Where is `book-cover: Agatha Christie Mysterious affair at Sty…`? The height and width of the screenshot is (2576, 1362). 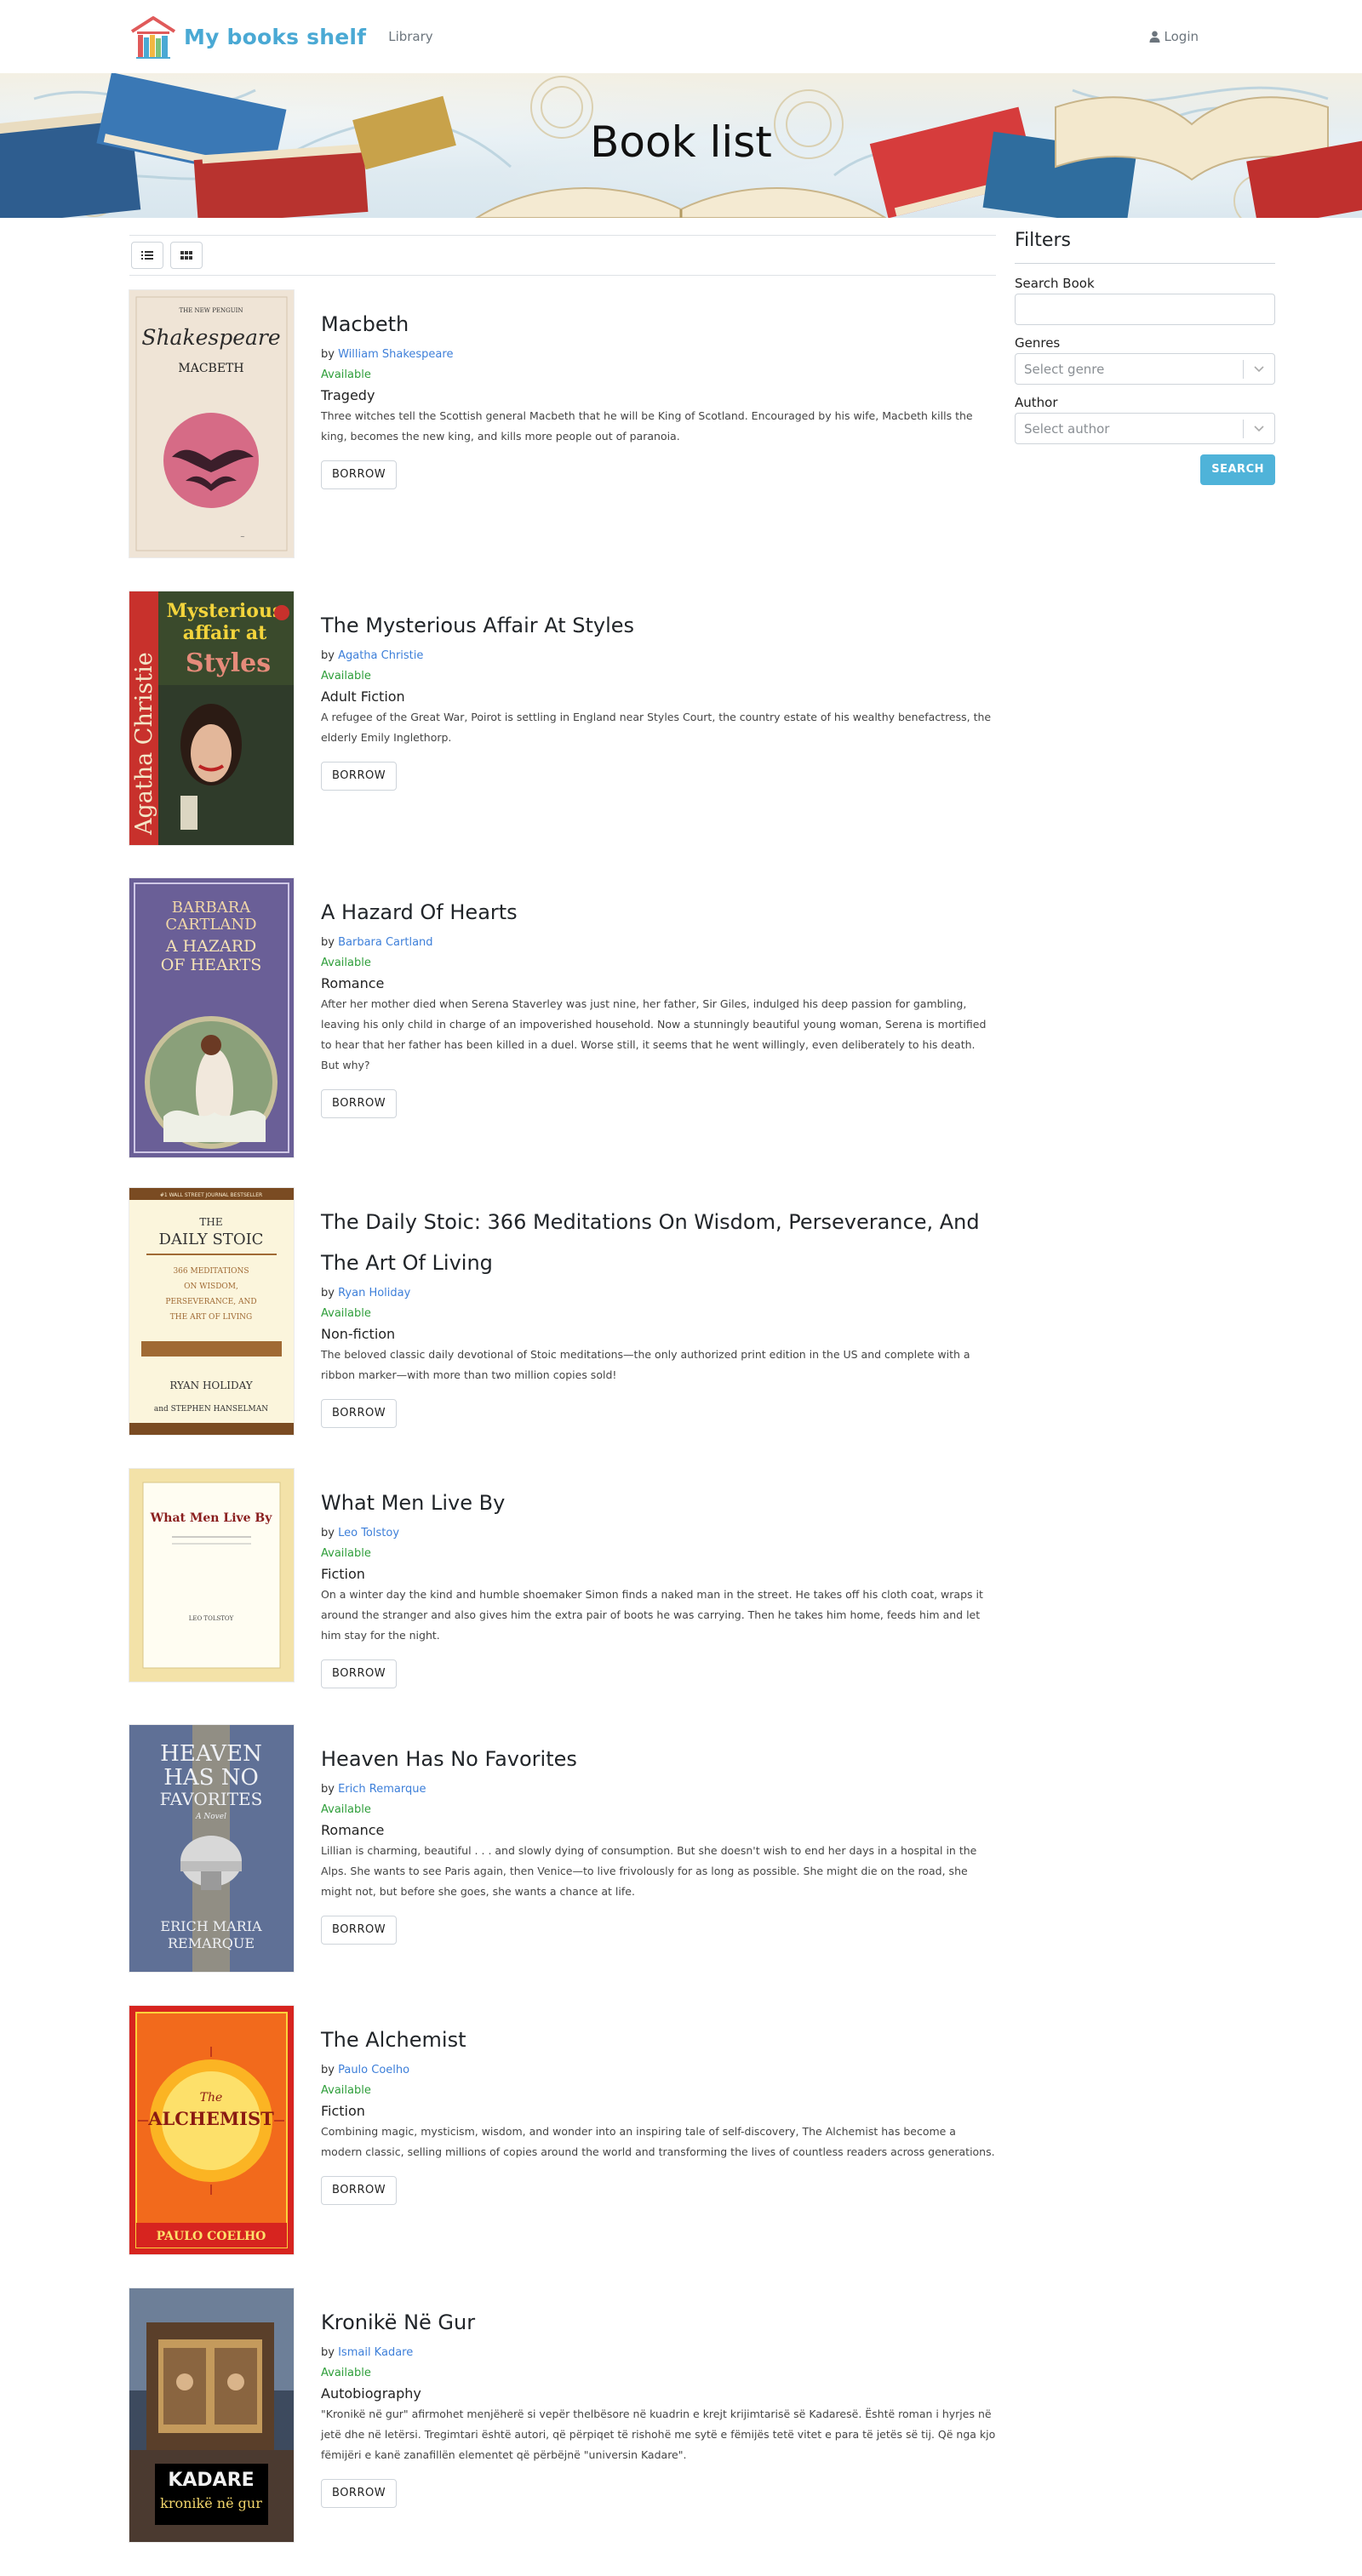
book-cover: Agatha Christie Mysterious affair at Sty… is located at coordinates (211, 718).